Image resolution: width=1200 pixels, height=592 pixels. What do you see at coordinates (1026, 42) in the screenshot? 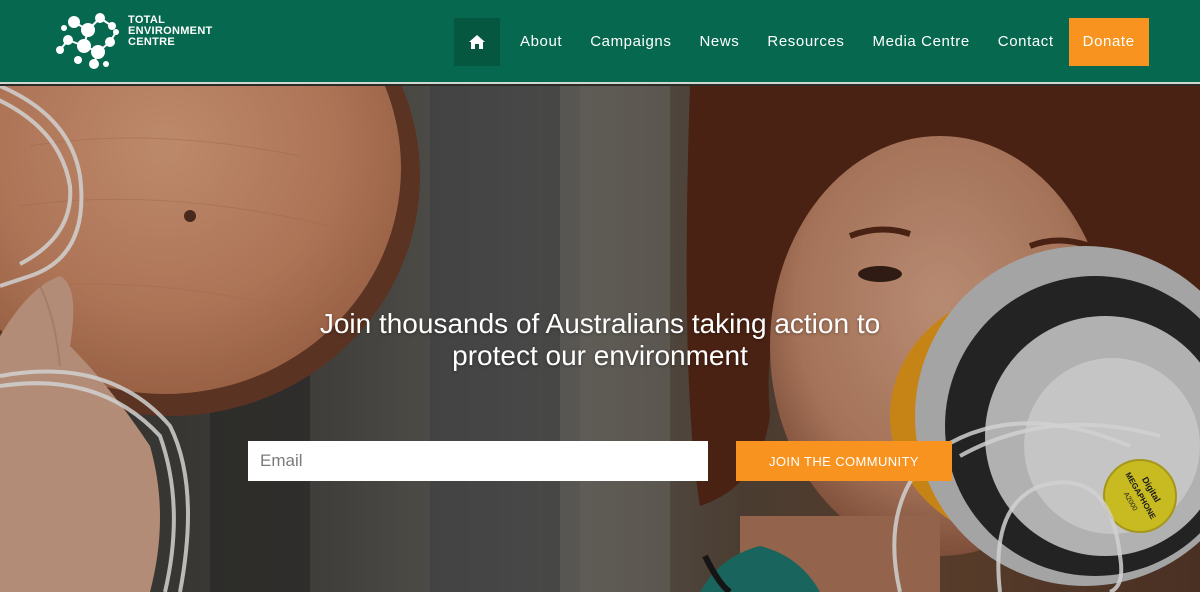
I see `nav-item-contact: Contact` at bounding box center [1026, 42].